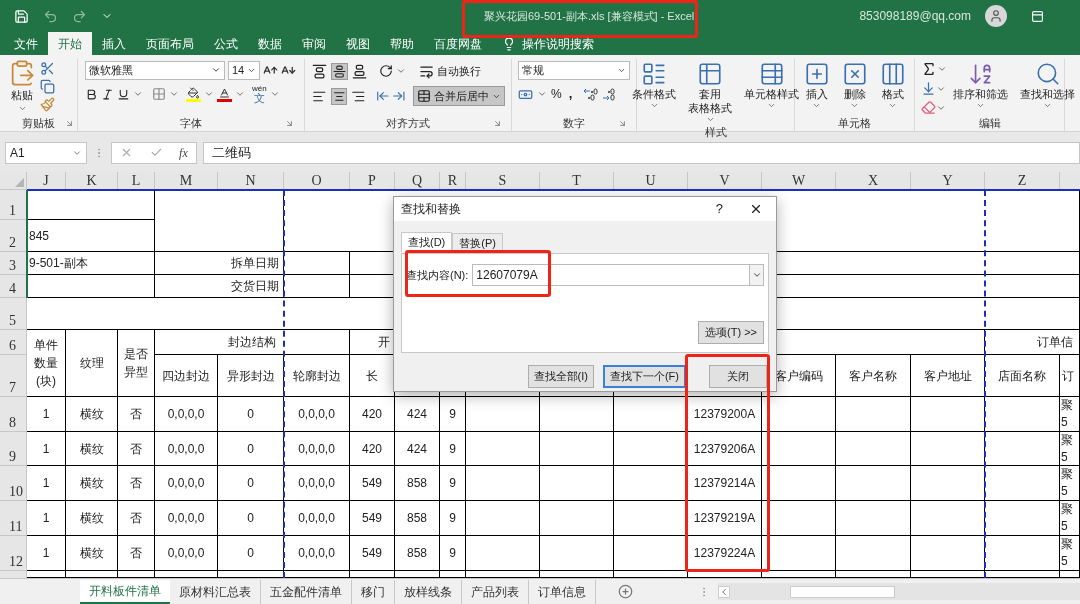 The width and height of the screenshot is (1080, 604). Describe the element at coordinates (427, 242) in the screenshot. I see `dialog-tab: 查找(D)` at that location.